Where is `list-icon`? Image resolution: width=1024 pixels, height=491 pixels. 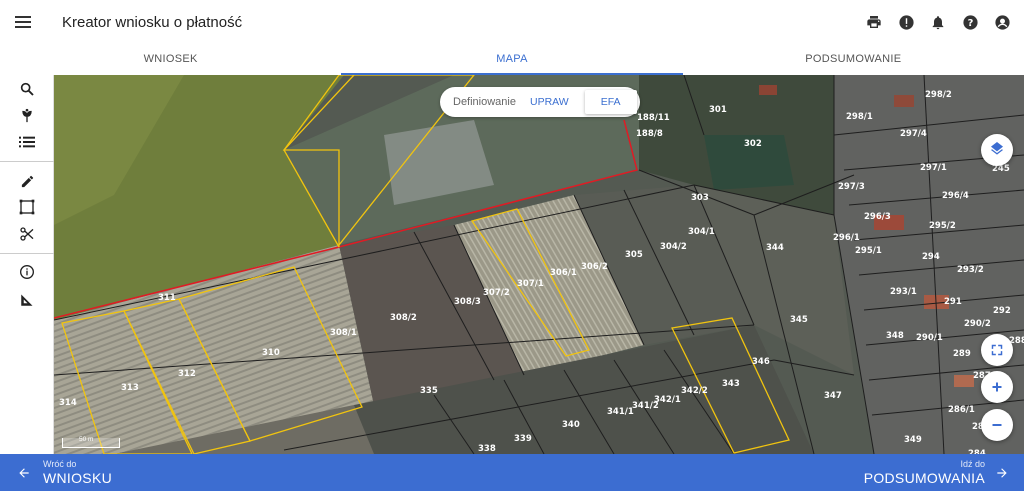
list-icon is located at coordinates (27, 142).